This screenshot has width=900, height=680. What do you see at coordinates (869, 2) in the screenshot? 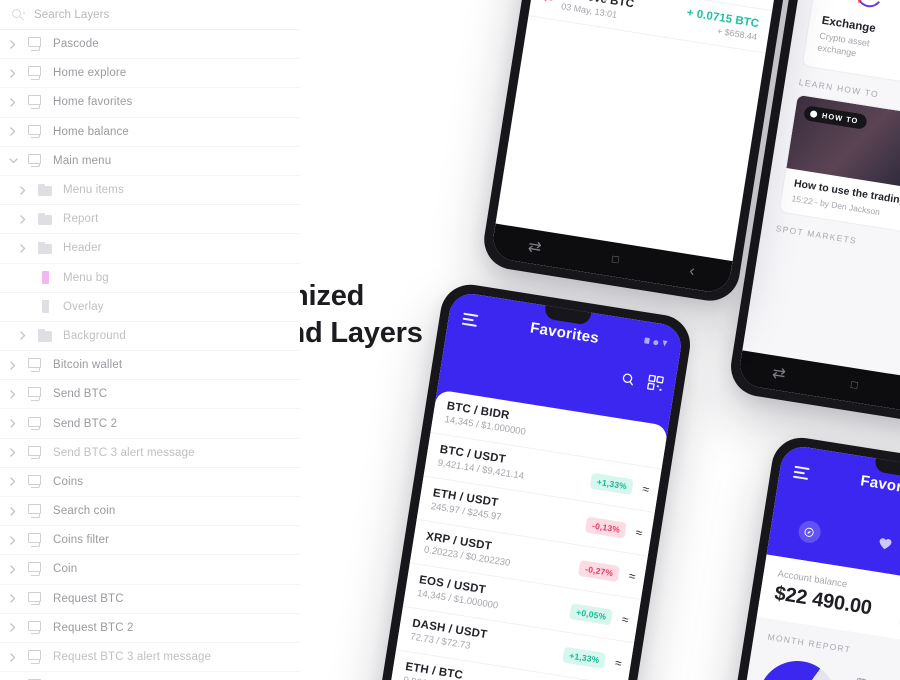
I see `svg-text: B` at bounding box center [869, 2].